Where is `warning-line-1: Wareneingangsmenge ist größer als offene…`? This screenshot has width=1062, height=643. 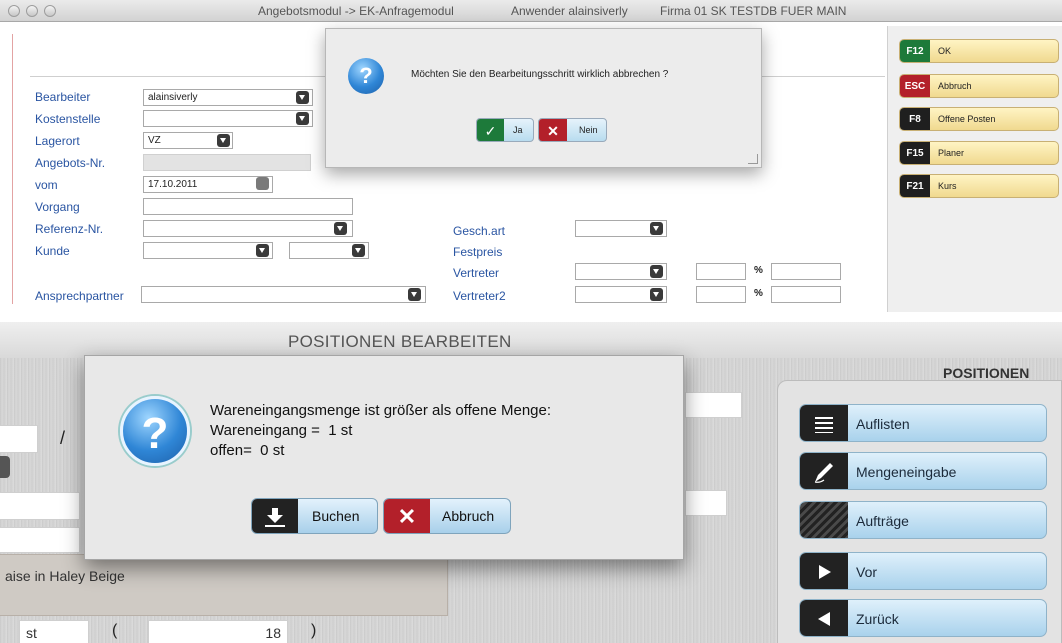 warning-line-1: Wareneingangsmenge ist größer als offene… is located at coordinates (381, 410).